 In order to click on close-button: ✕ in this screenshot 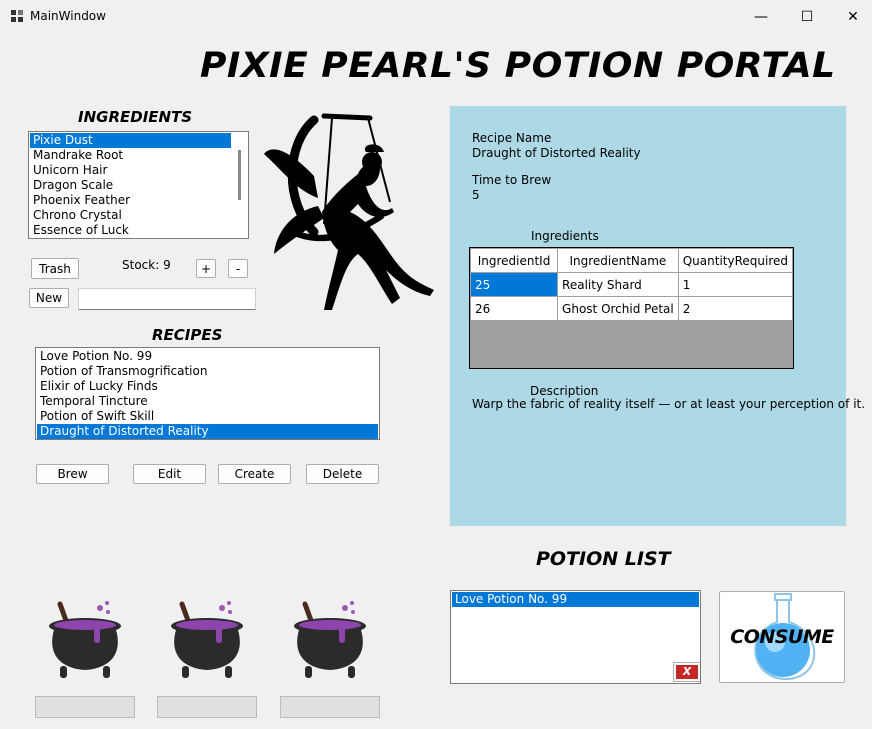, I will do `click(851, 17)`.